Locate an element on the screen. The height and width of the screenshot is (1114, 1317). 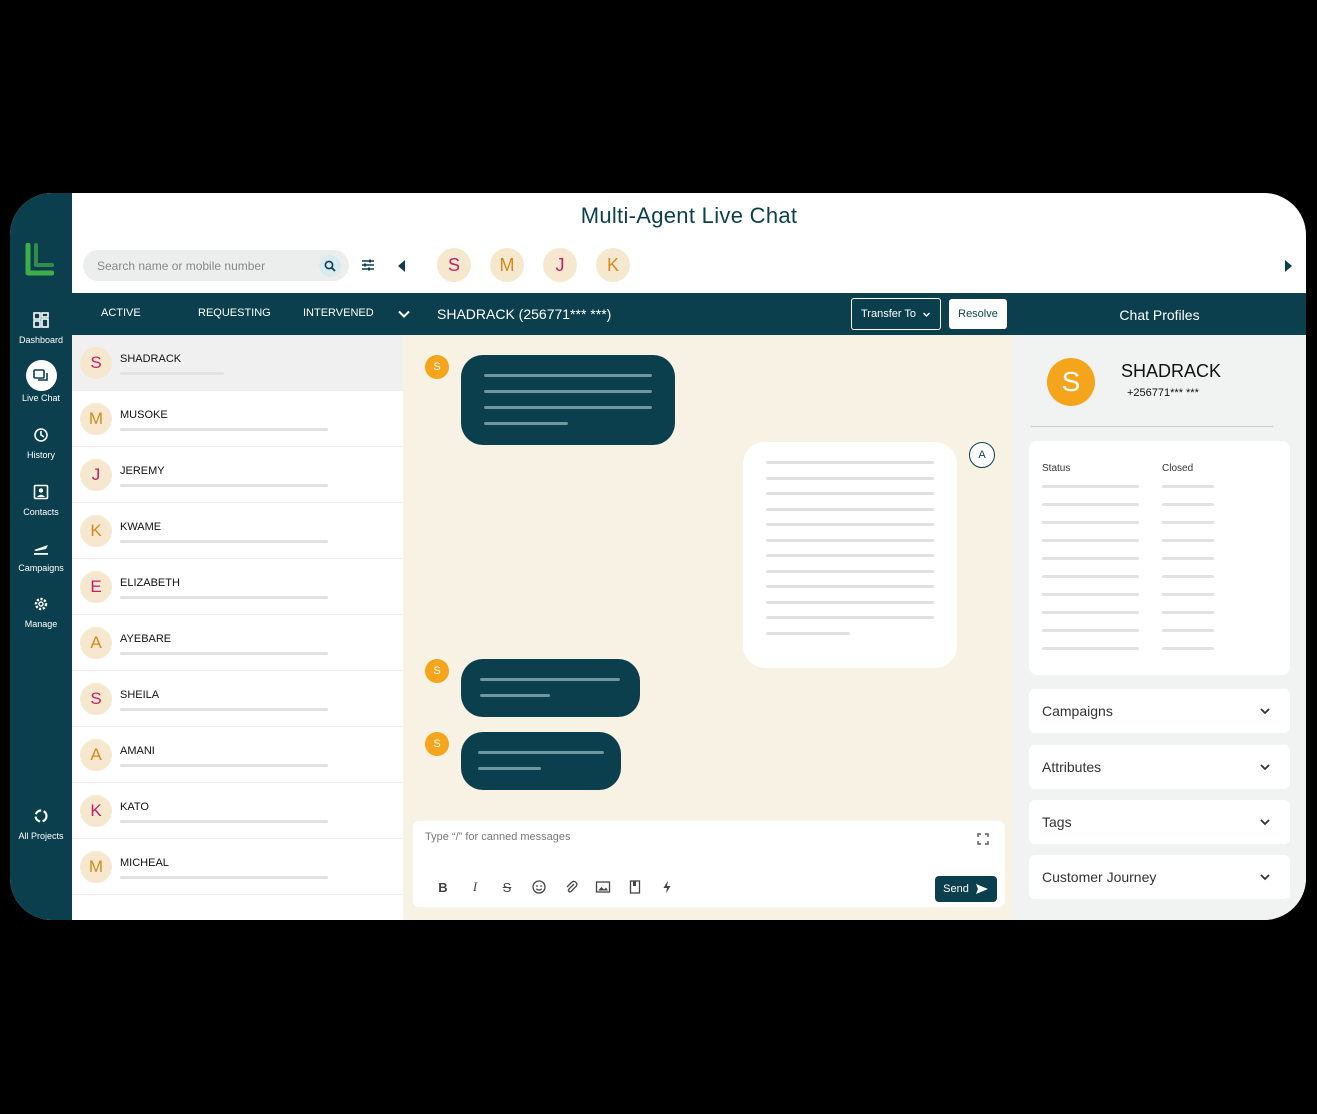
search-icon is located at coordinates (330, 266).